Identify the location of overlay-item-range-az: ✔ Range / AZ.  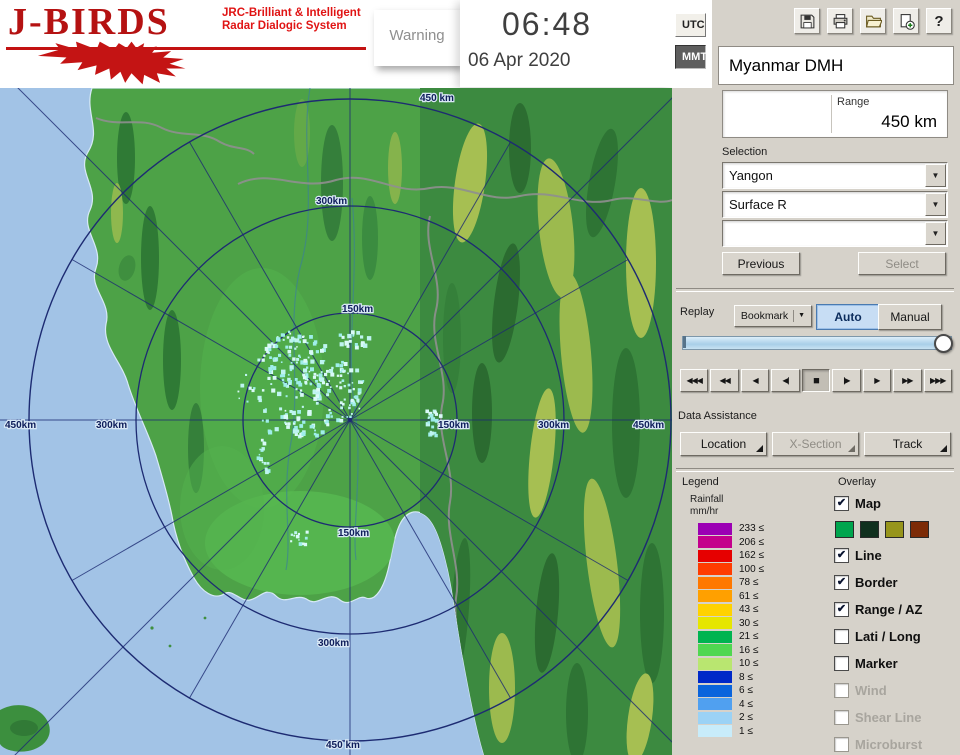
(896, 609).